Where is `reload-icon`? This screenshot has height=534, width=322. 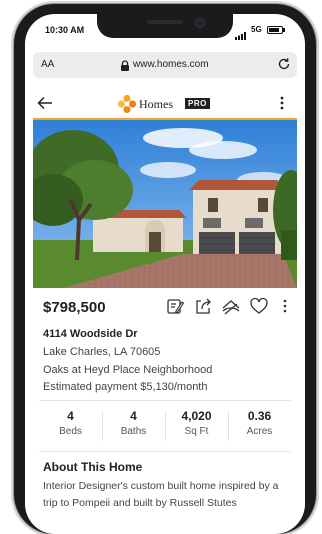
reload-icon is located at coordinates (284, 66).